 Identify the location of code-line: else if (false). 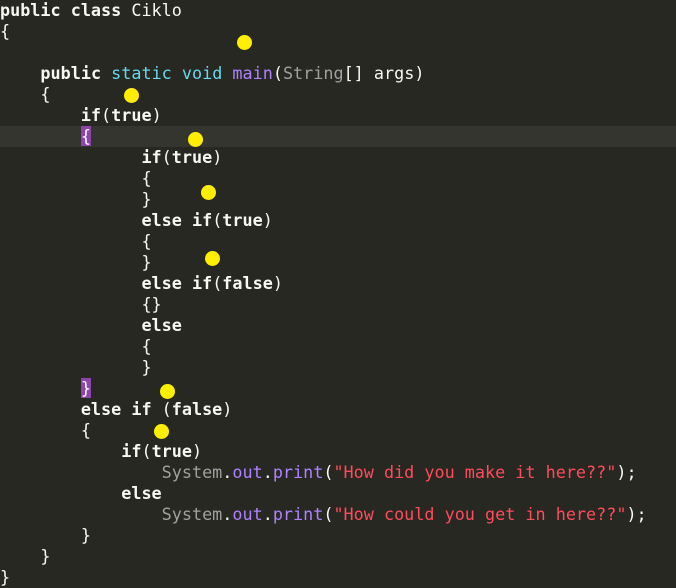
(338, 409).